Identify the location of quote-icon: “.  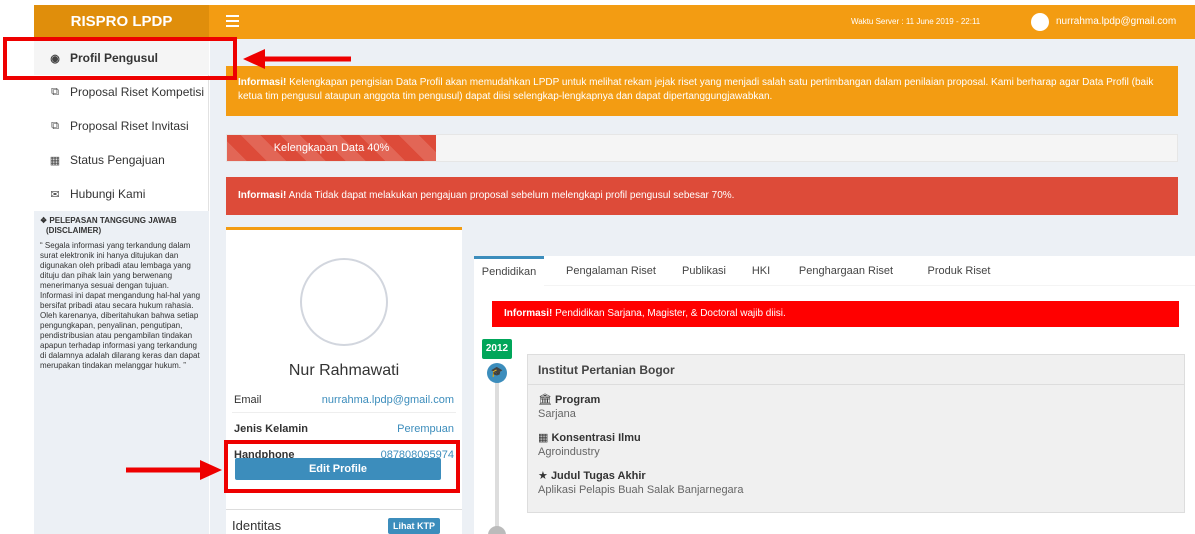
(41, 245).